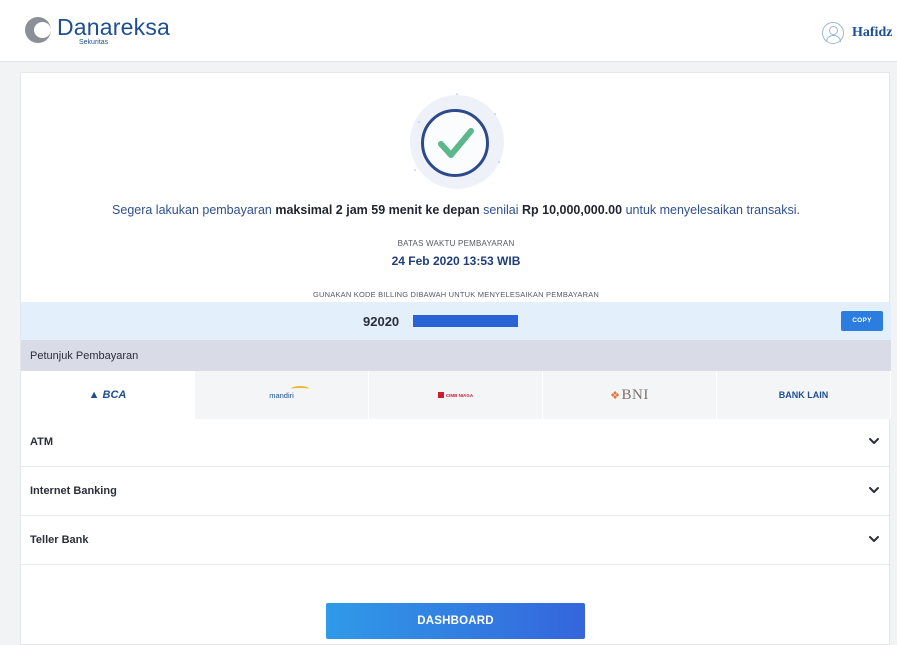  I want to click on billing-code-row: 92020 COPY, so click(456, 321).